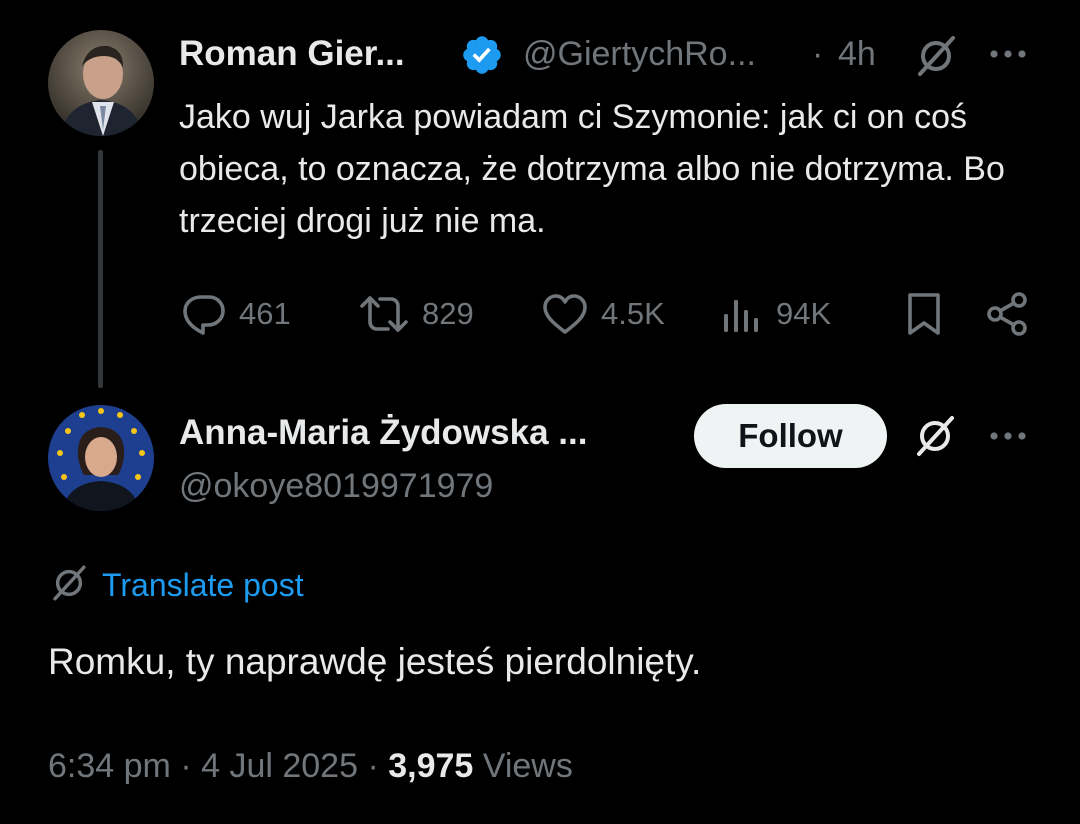  What do you see at coordinates (375, 661) in the screenshot?
I see `reply-text: Romku, ty naprawdę jesteś pierdolnięty.` at bounding box center [375, 661].